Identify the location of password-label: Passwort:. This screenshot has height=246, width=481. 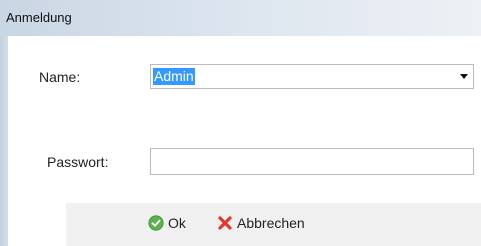
(78, 162).